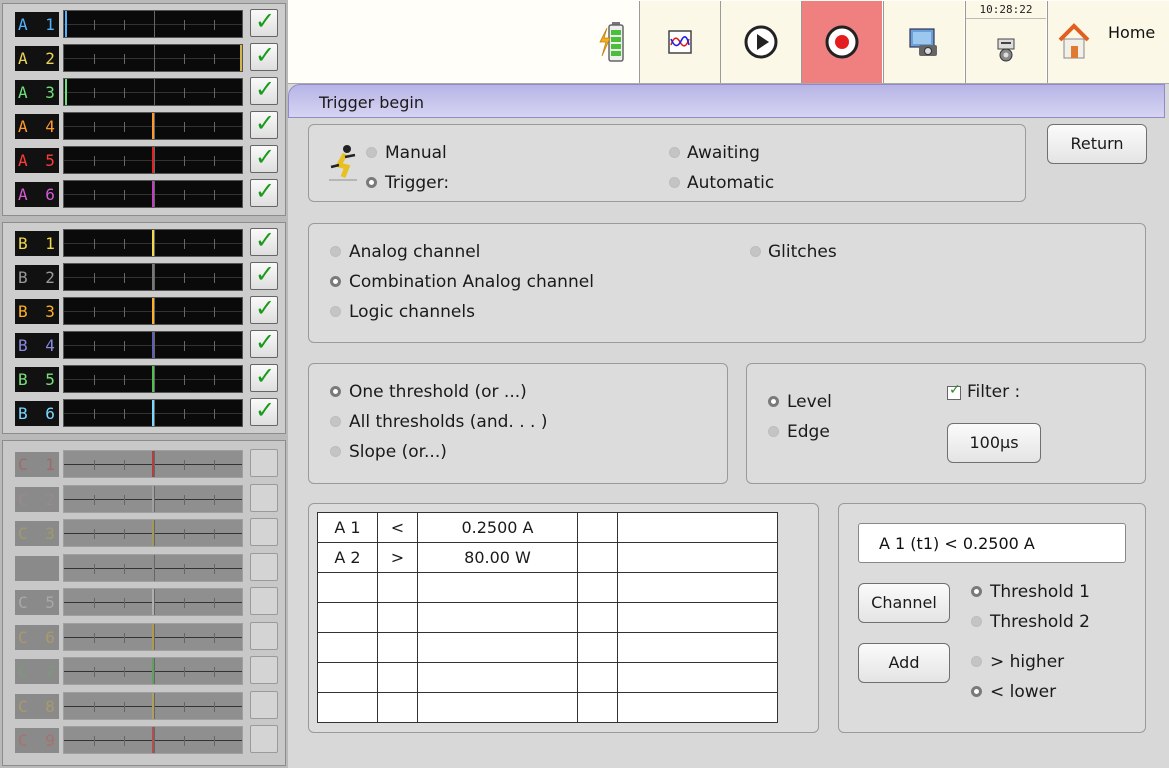 This screenshot has height=768, width=1169. Describe the element at coordinates (146, 193) in the screenshot. I see `channel-row: A 6 ✓` at that location.